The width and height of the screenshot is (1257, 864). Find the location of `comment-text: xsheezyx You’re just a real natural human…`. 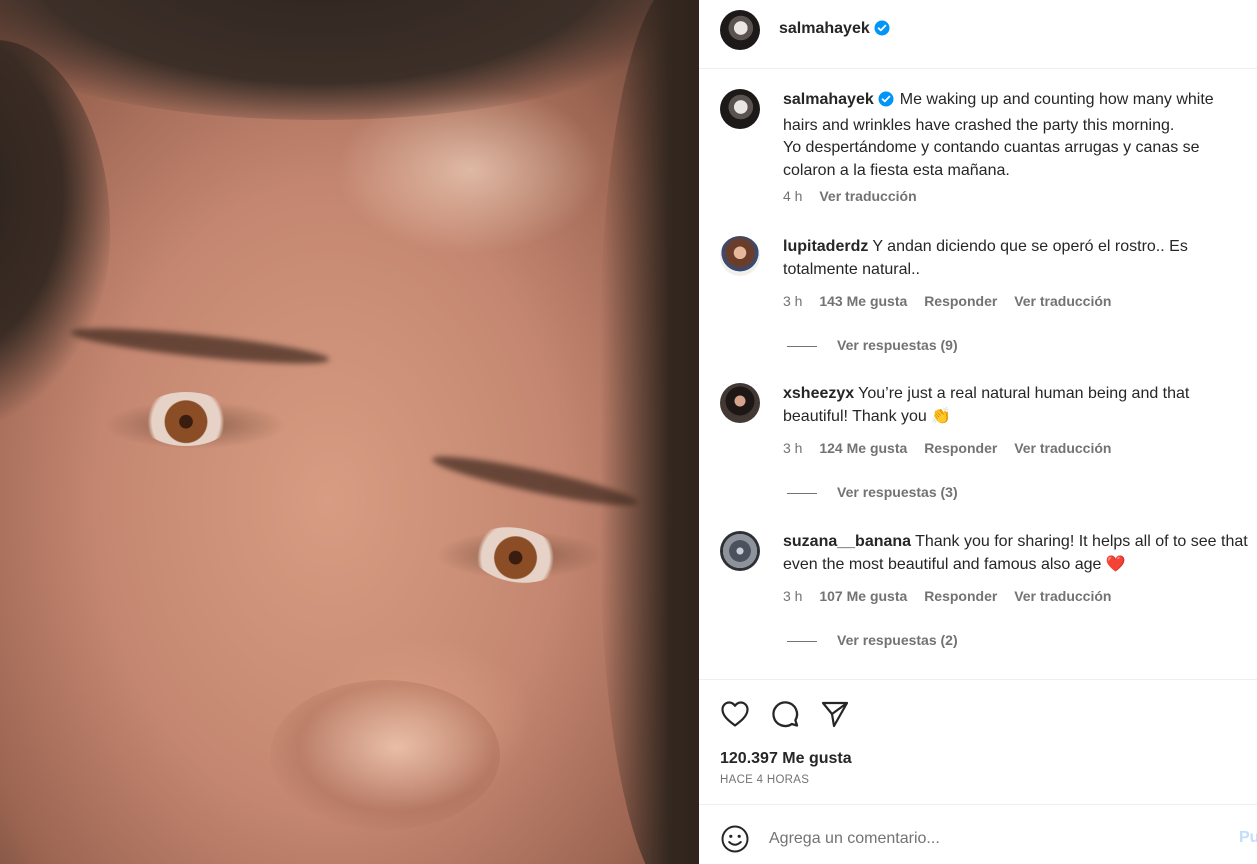

comment-text: xsheezyx You’re just a real natural human… is located at coordinates (1018, 405).